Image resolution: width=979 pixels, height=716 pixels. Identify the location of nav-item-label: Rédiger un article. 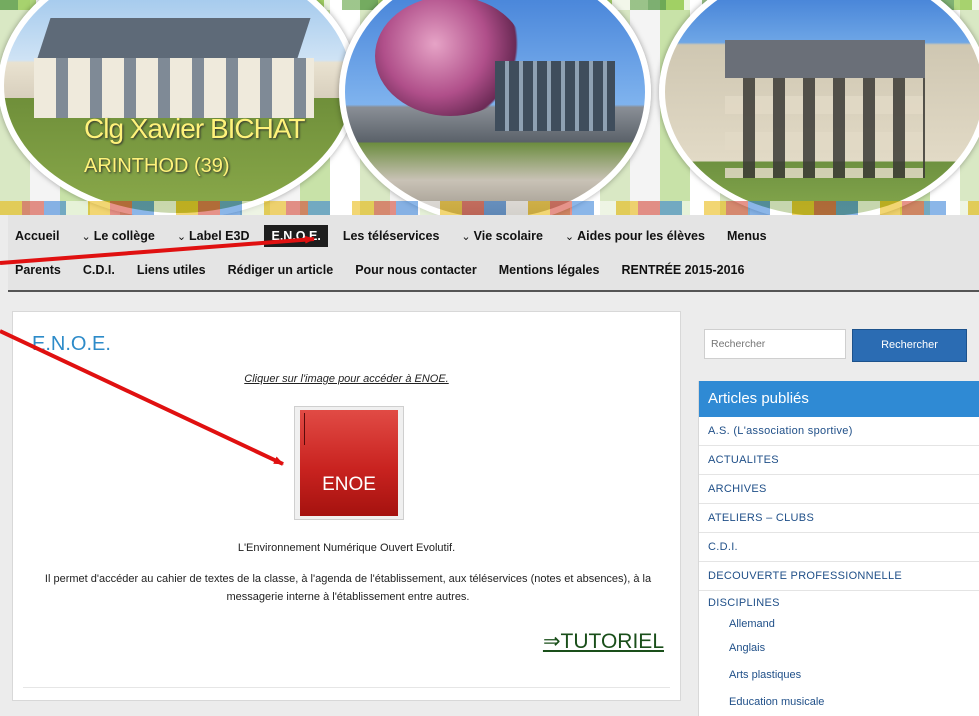
(280, 270).